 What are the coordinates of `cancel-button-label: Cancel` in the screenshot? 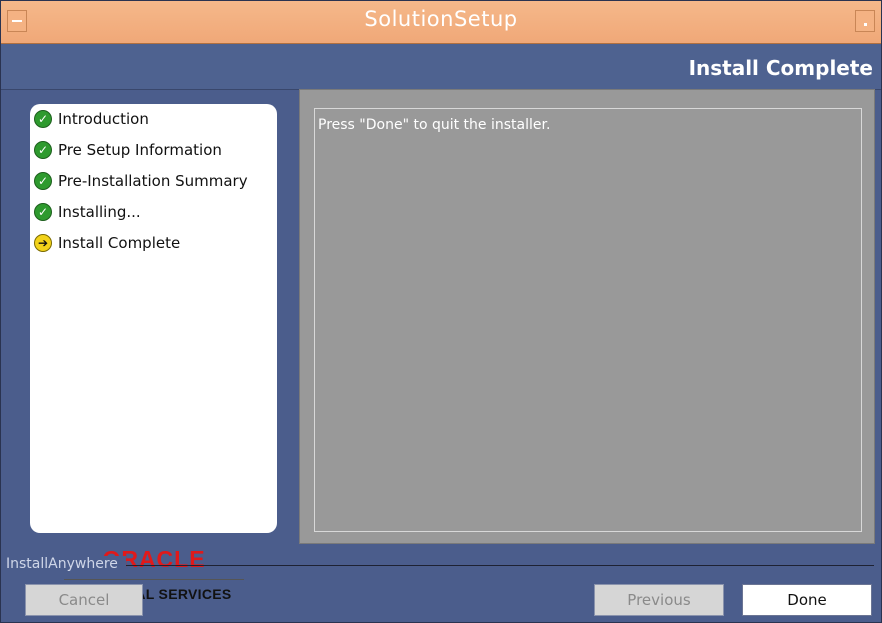 It's located at (84, 600).